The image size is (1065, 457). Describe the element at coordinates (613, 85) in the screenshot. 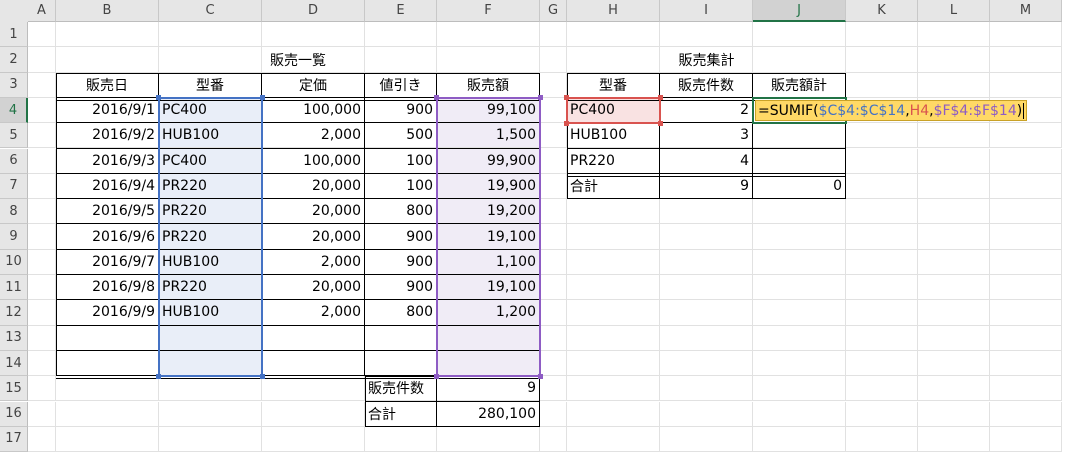

I see `table2-header-cell: 型番` at that location.